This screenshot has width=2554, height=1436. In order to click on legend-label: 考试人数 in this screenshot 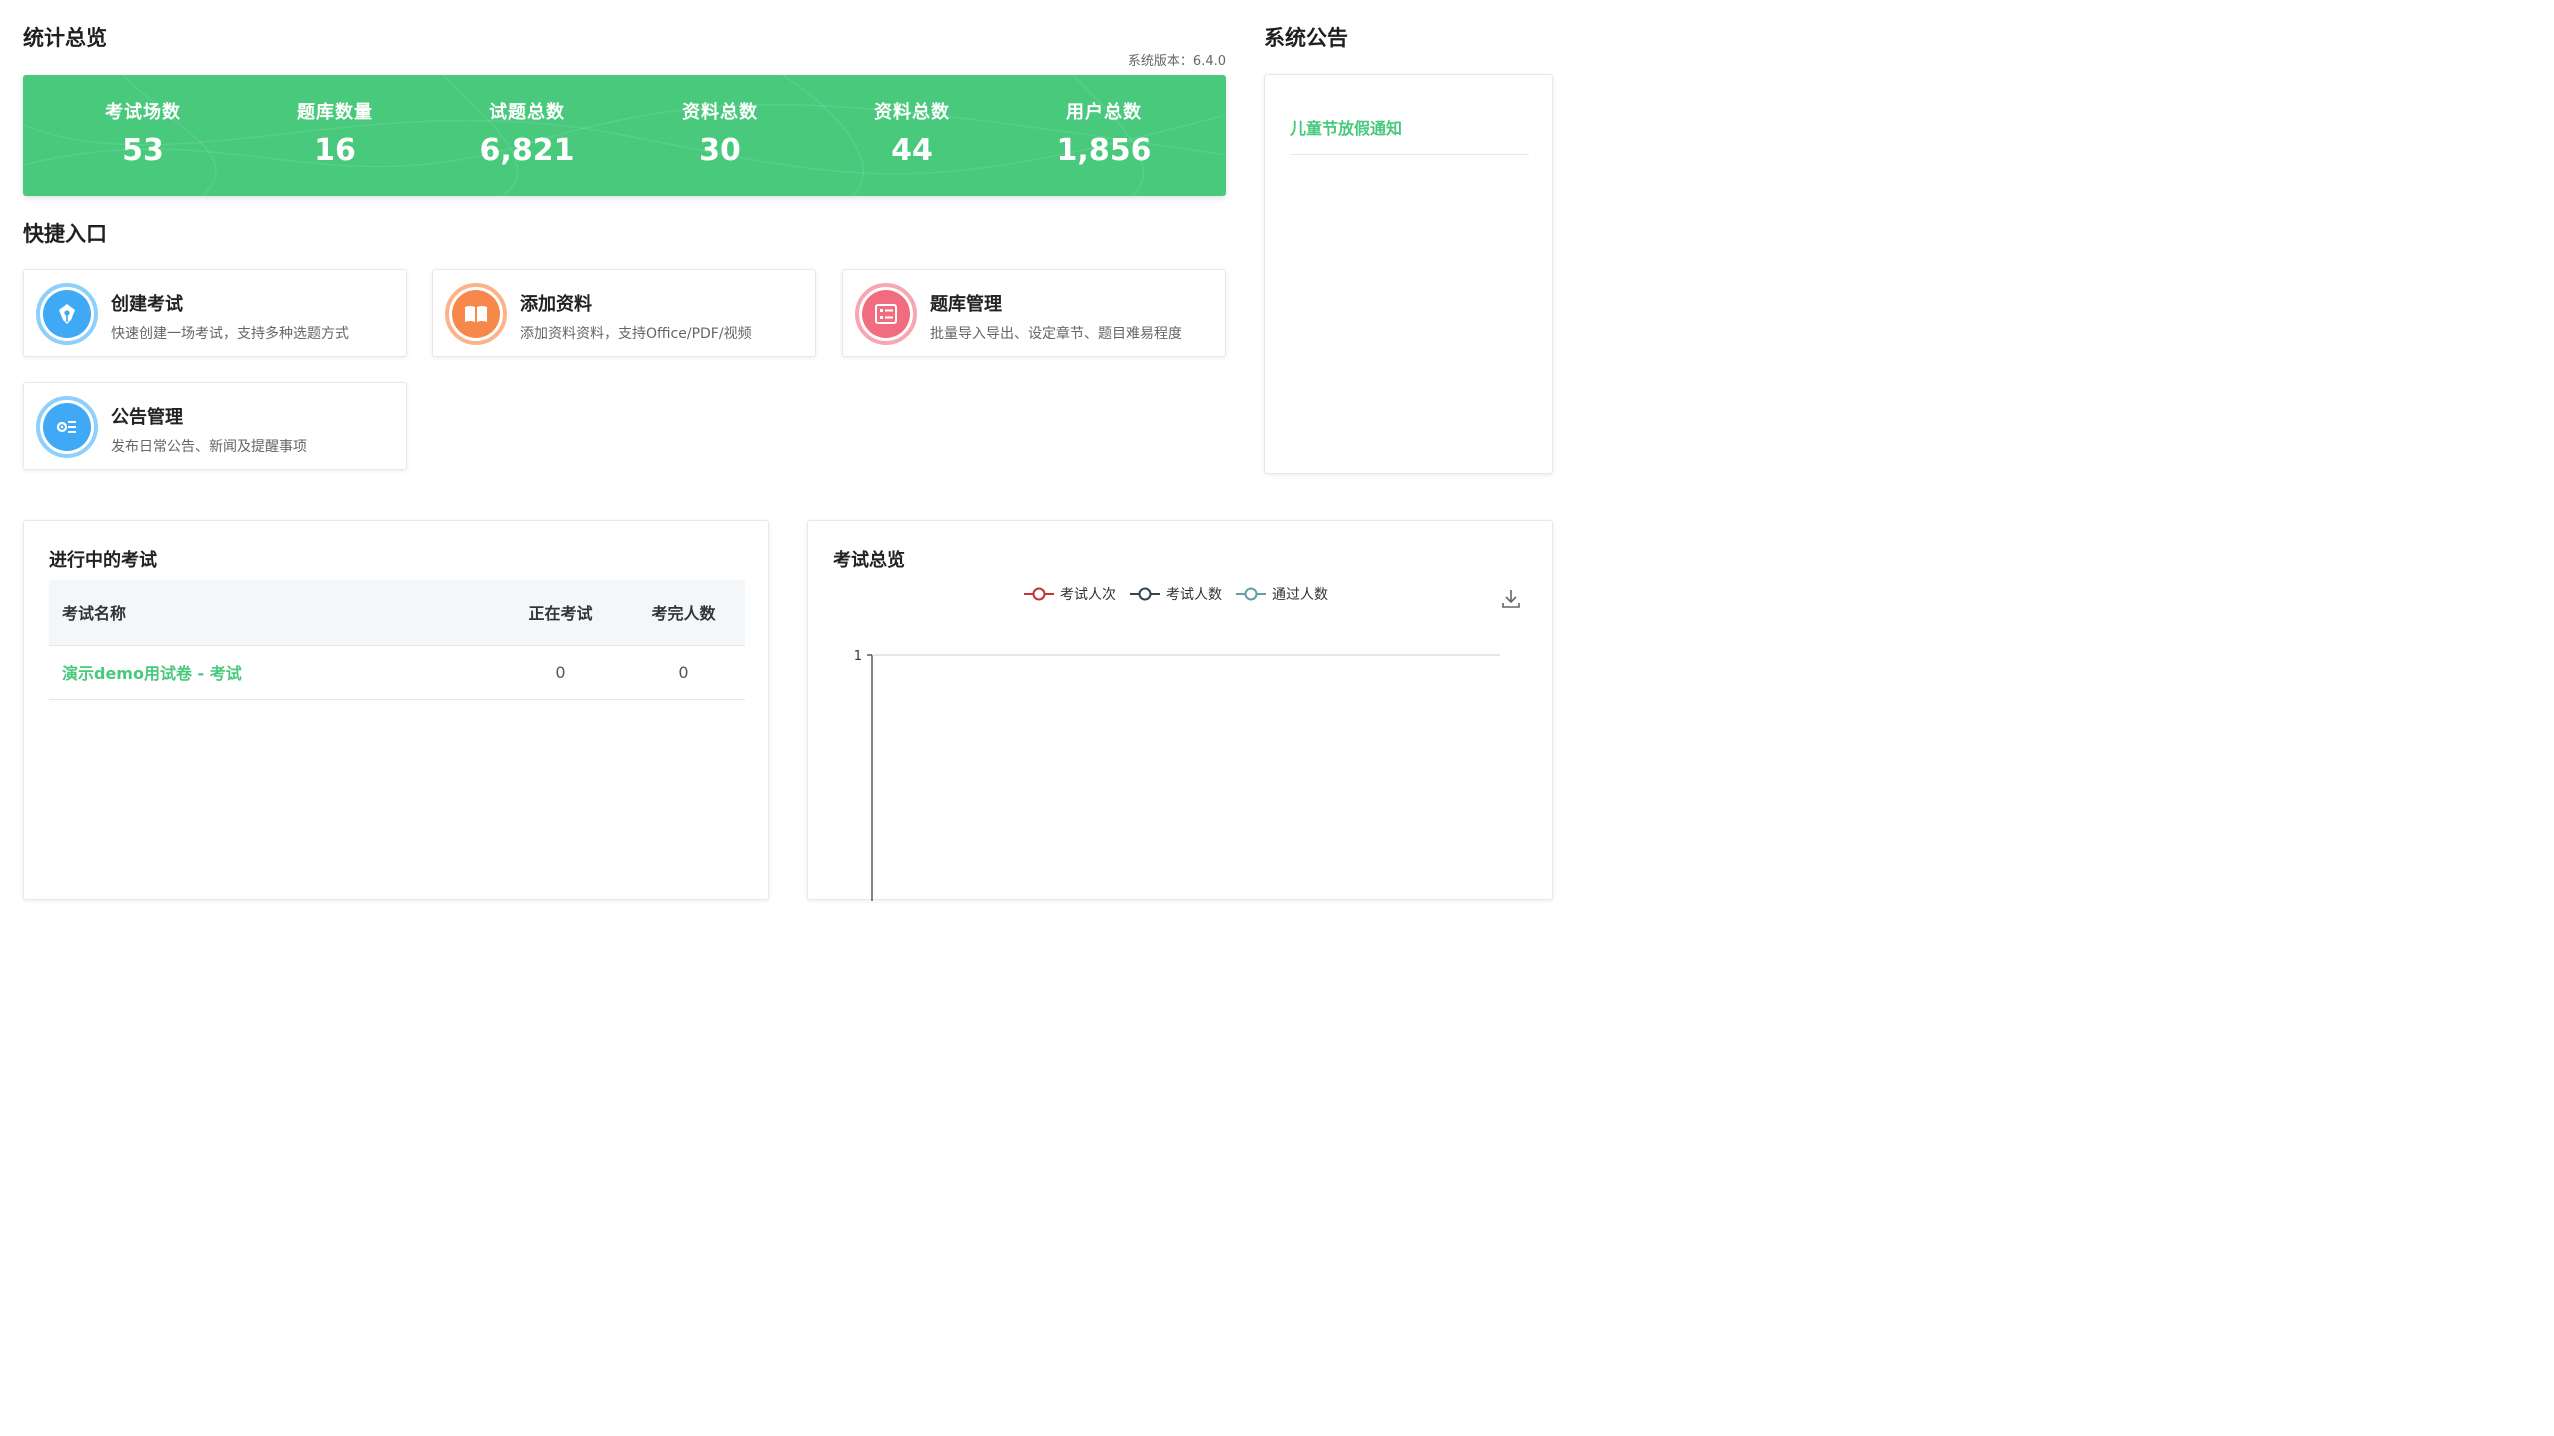, I will do `click(1194, 595)`.